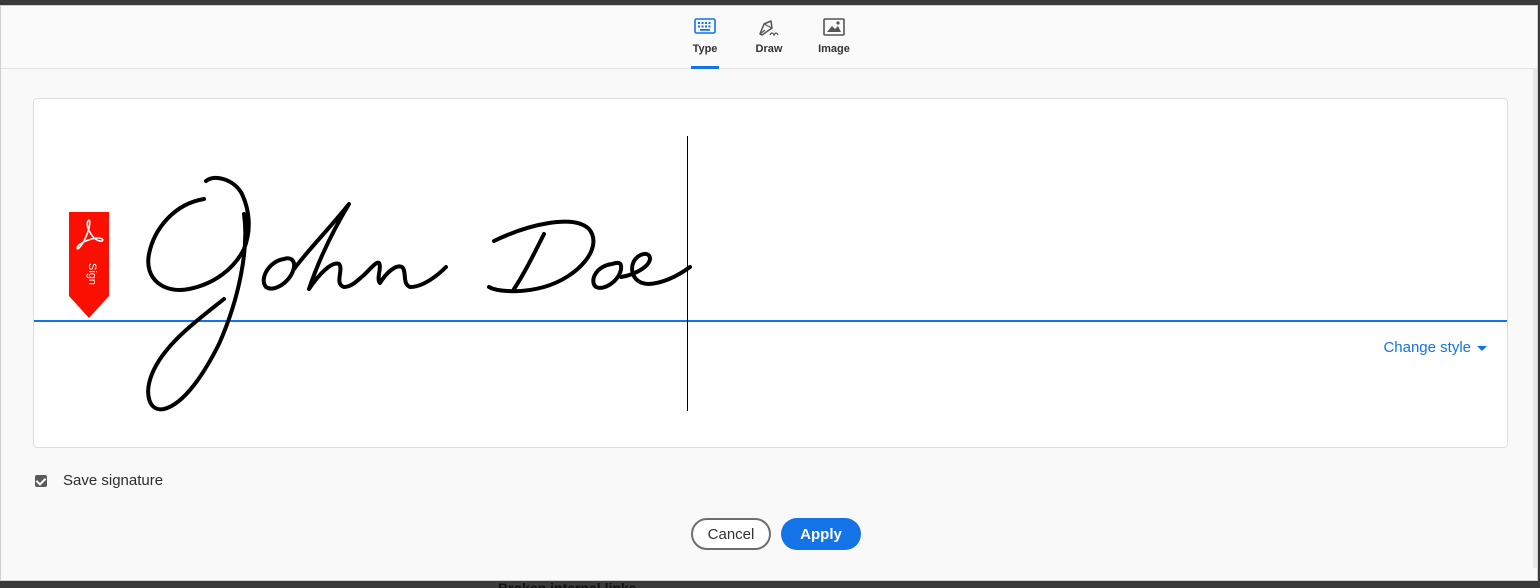  What do you see at coordinates (687, 273) in the screenshot?
I see `text-cursor` at bounding box center [687, 273].